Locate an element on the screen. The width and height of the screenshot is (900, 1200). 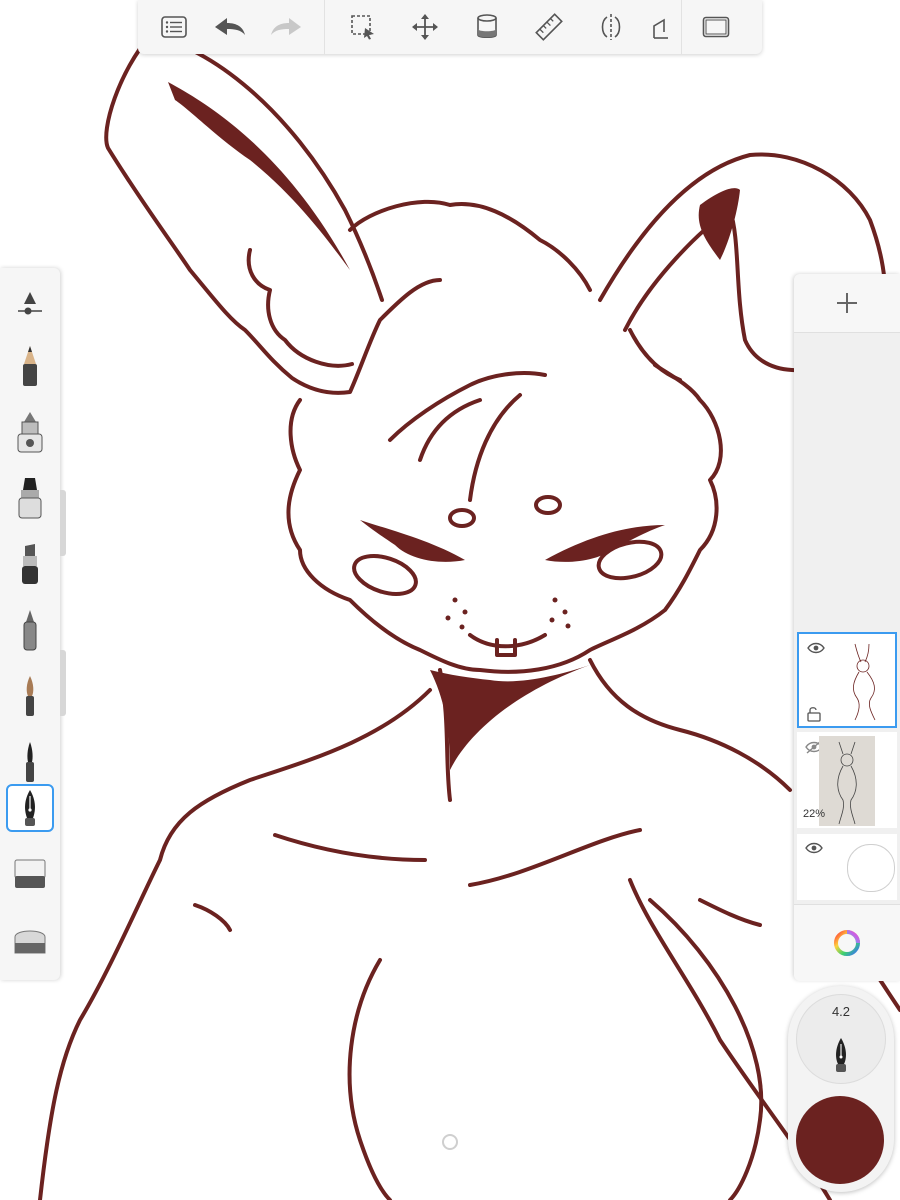
background-color-swatch is located at coordinates (871, 868).